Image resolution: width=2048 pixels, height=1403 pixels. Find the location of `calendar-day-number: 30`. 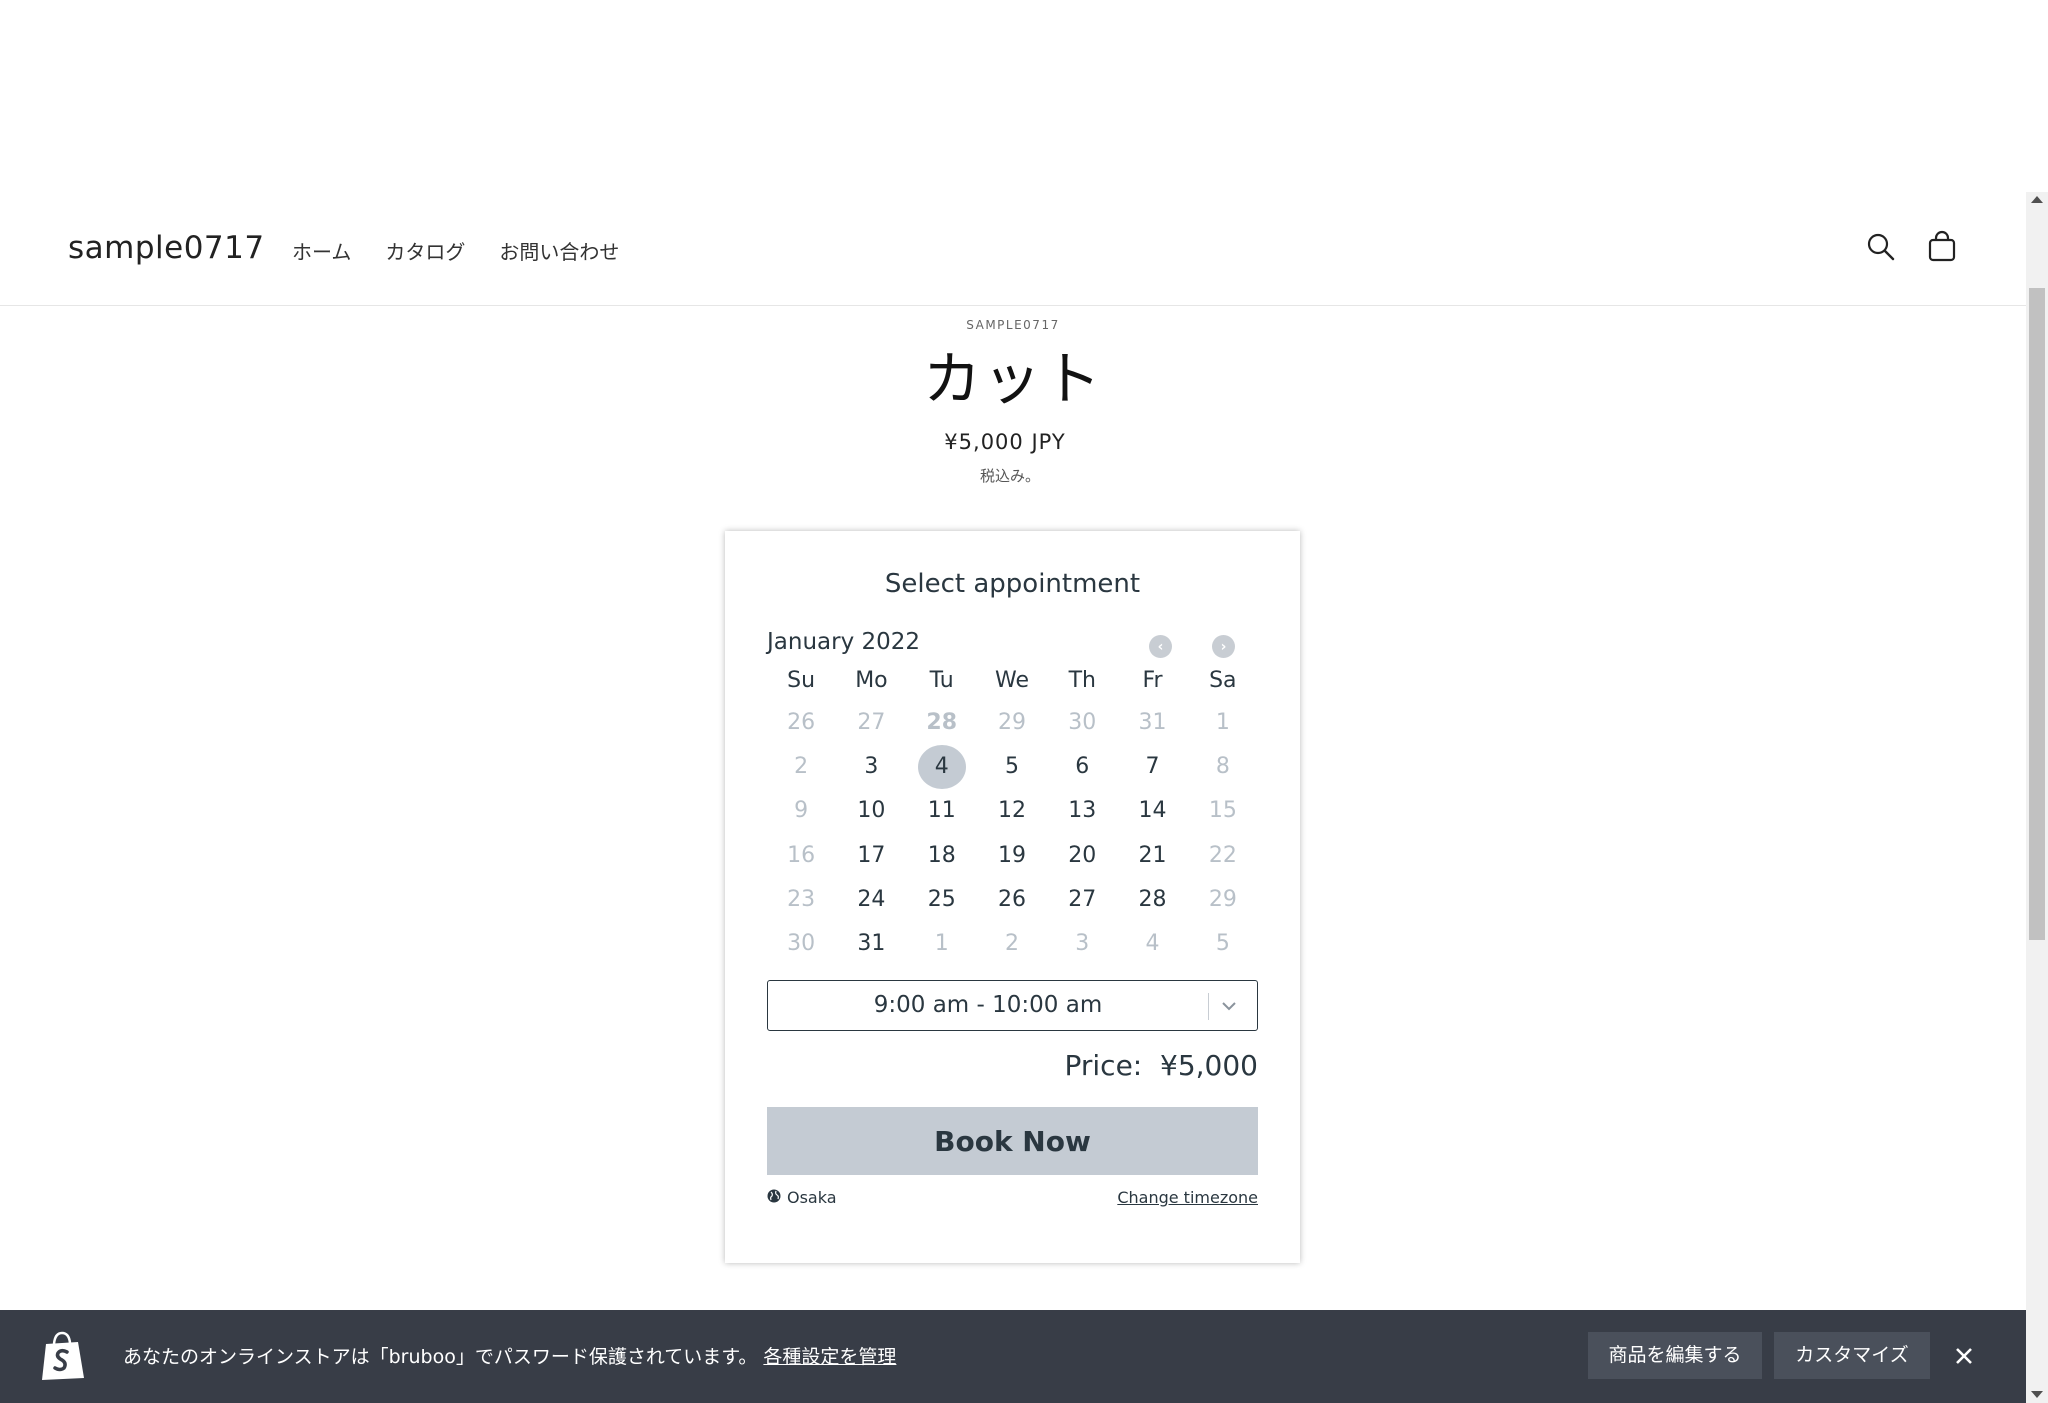

calendar-day-number: 30 is located at coordinates (1082, 723).